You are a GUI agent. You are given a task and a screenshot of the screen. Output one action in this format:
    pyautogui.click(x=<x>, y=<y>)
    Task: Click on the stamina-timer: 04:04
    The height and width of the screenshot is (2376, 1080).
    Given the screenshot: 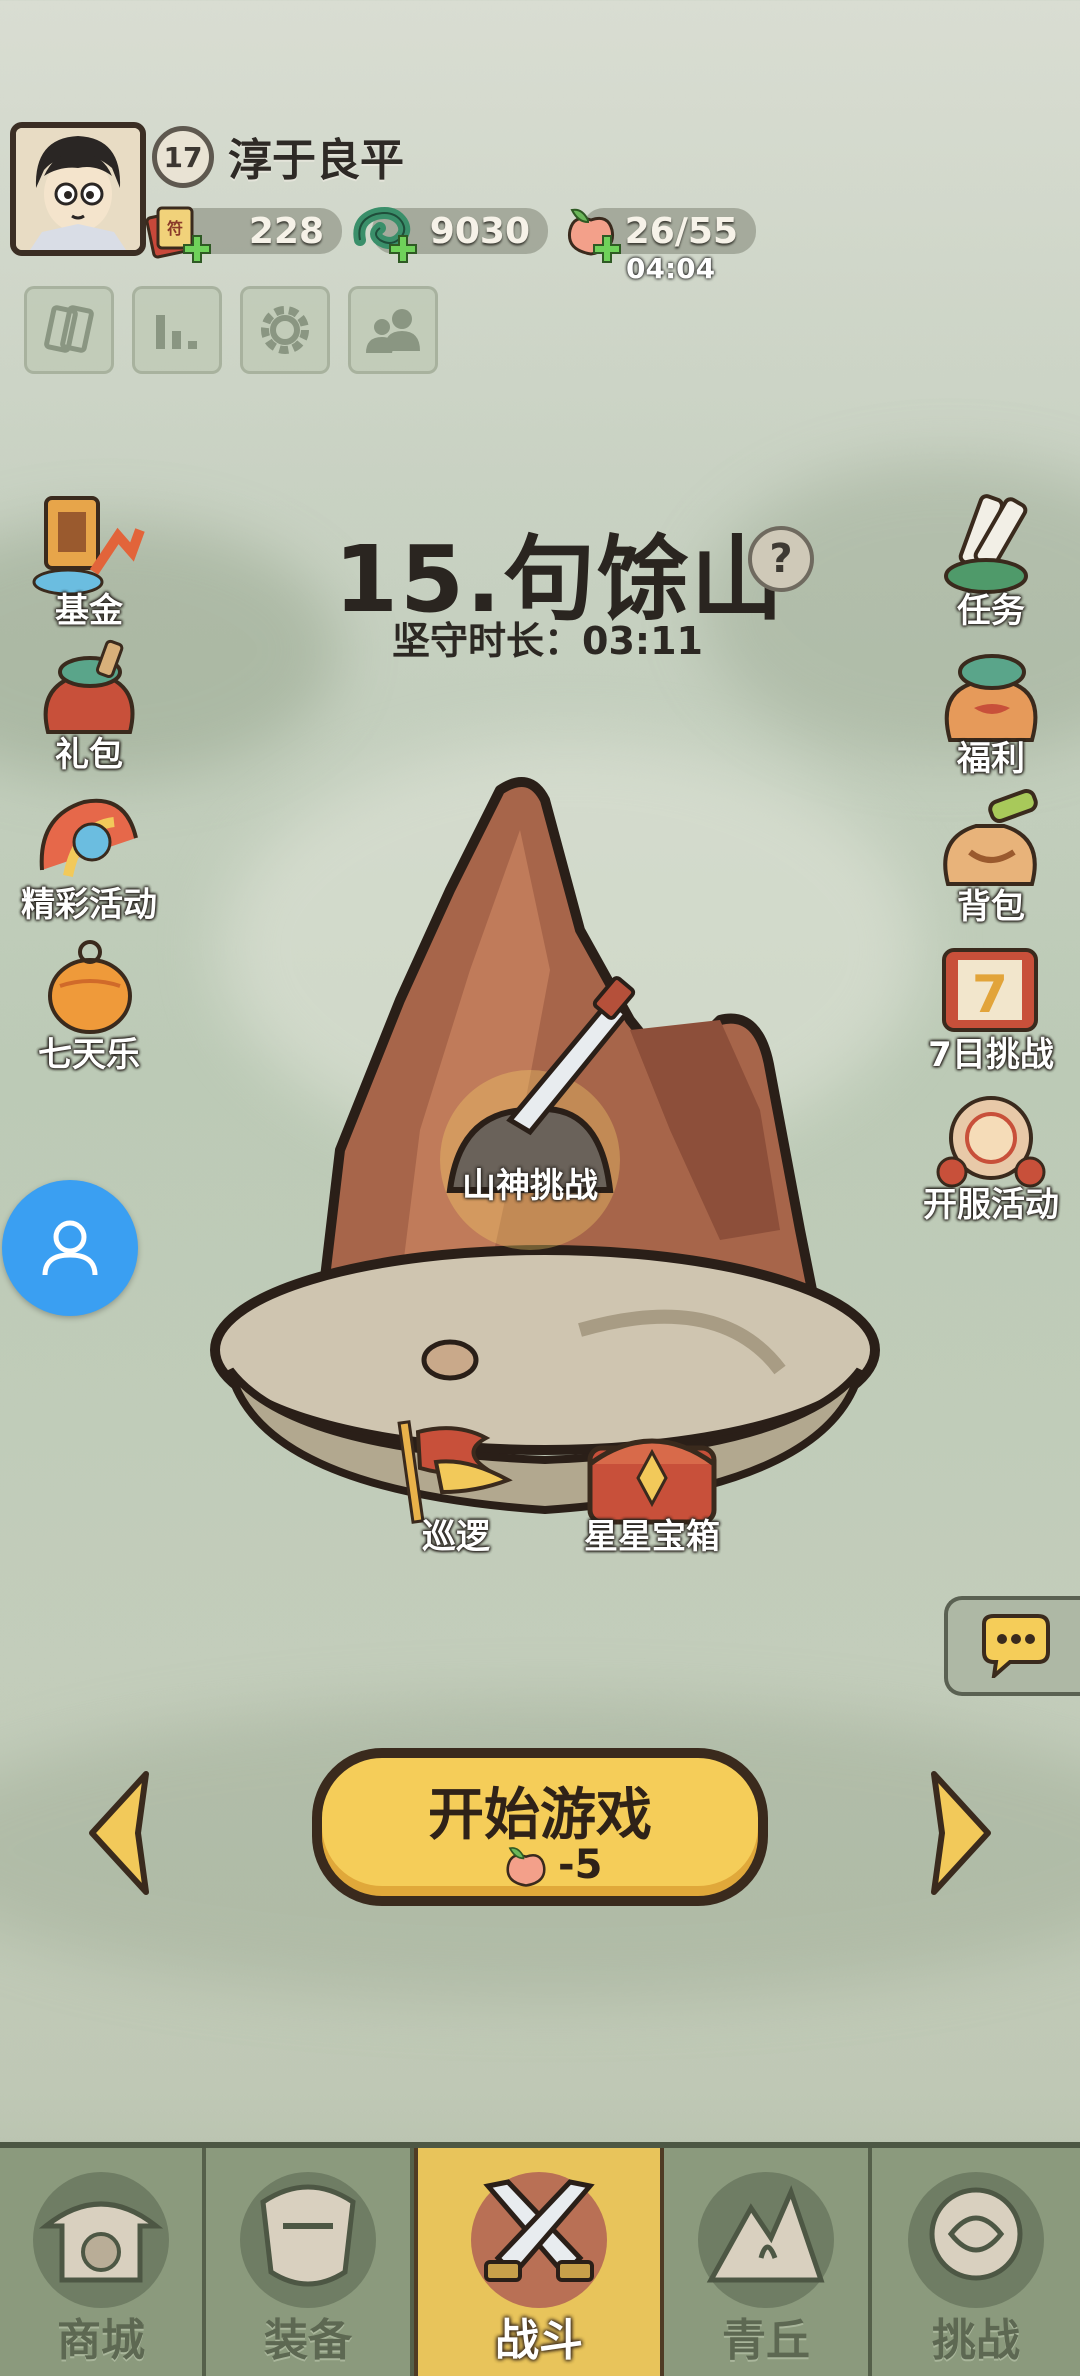 What is the action you would take?
    pyautogui.click(x=671, y=268)
    